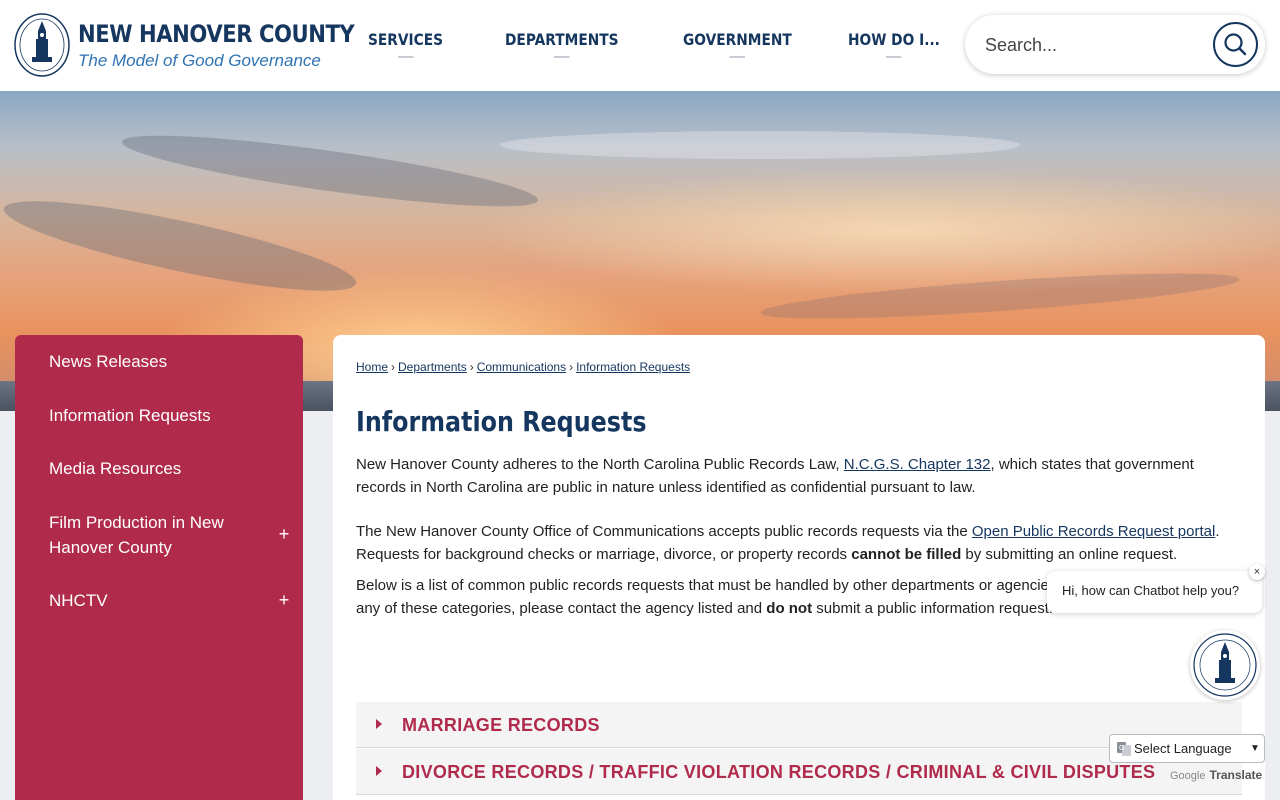  I want to click on powered-by-google-translate: Google Translate, so click(1216, 775).